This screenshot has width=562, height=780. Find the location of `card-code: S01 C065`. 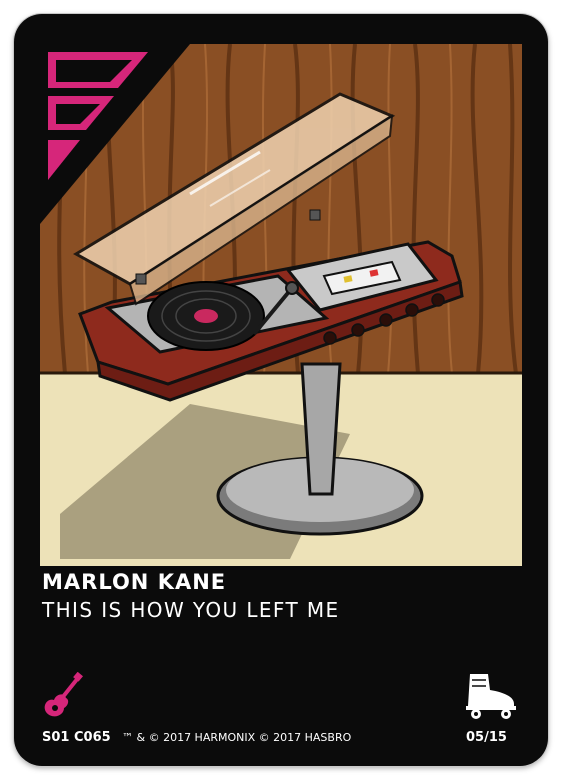

card-code: S01 C065 is located at coordinates (76, 737).